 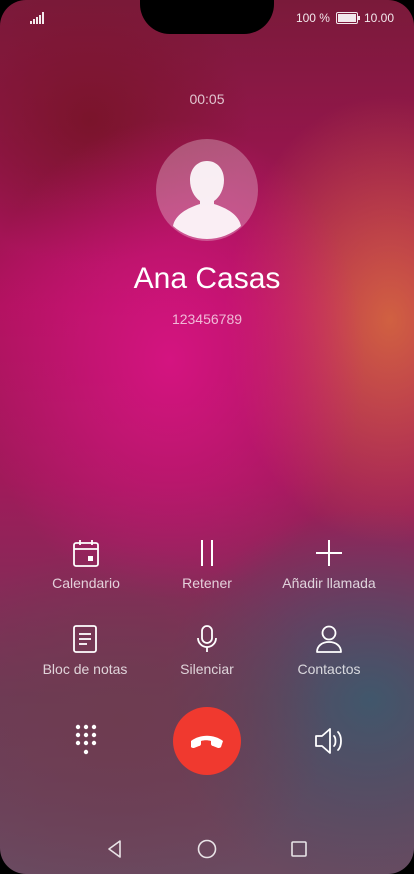 What do you see at coordinates (85, 669) in the screenshot?
I see `notes-label: Bloc de notas` at bounding box center [85, 669].